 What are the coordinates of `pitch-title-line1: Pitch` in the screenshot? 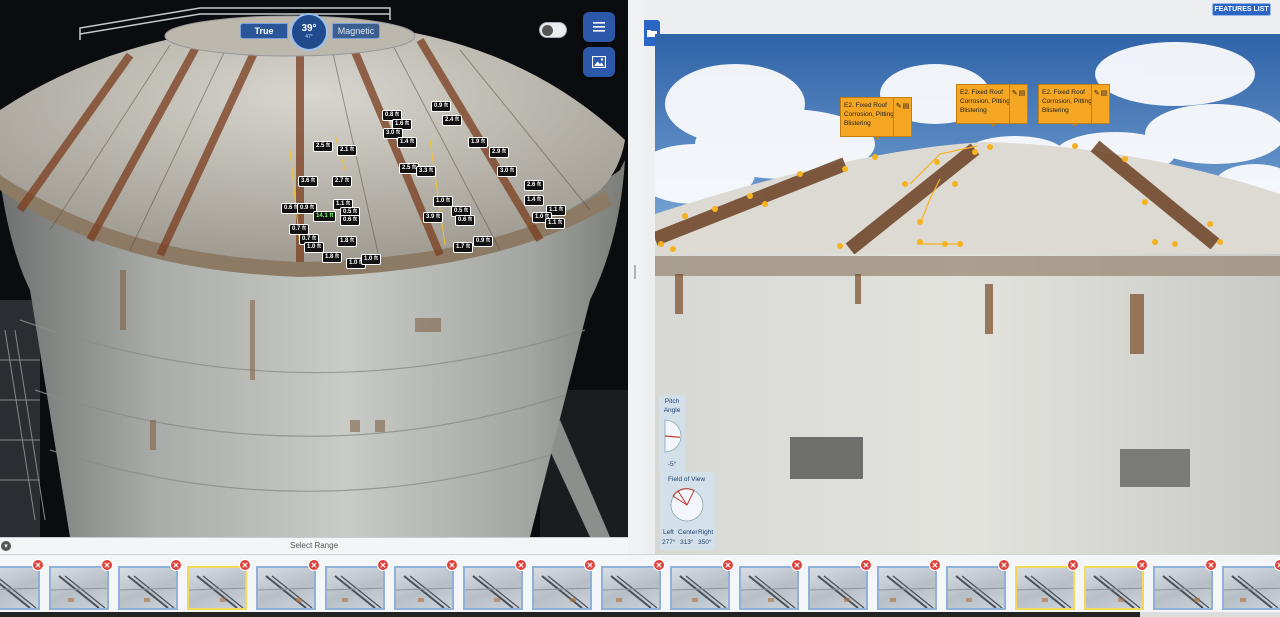 It's located at (672, 401).